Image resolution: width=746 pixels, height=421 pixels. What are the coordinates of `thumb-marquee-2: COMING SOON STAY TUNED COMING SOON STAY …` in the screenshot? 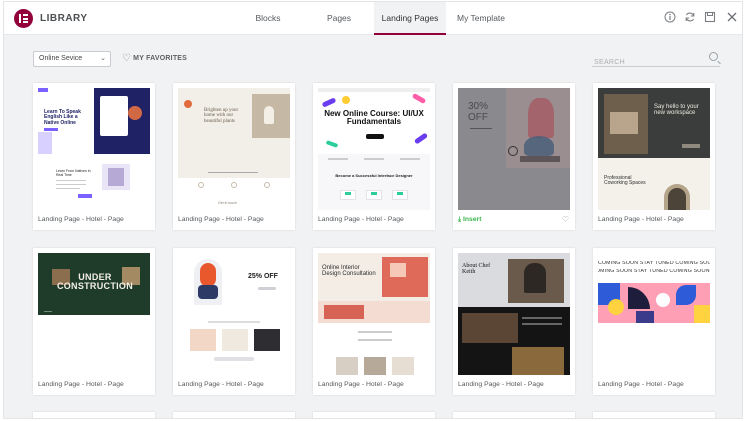 It's located at (654, 271).